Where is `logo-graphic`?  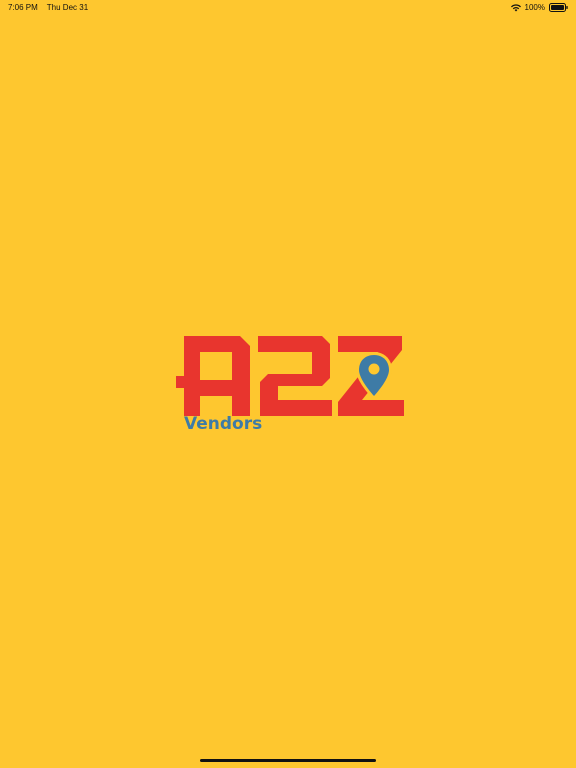 logo-graphic is located at coordinates (290, 376).